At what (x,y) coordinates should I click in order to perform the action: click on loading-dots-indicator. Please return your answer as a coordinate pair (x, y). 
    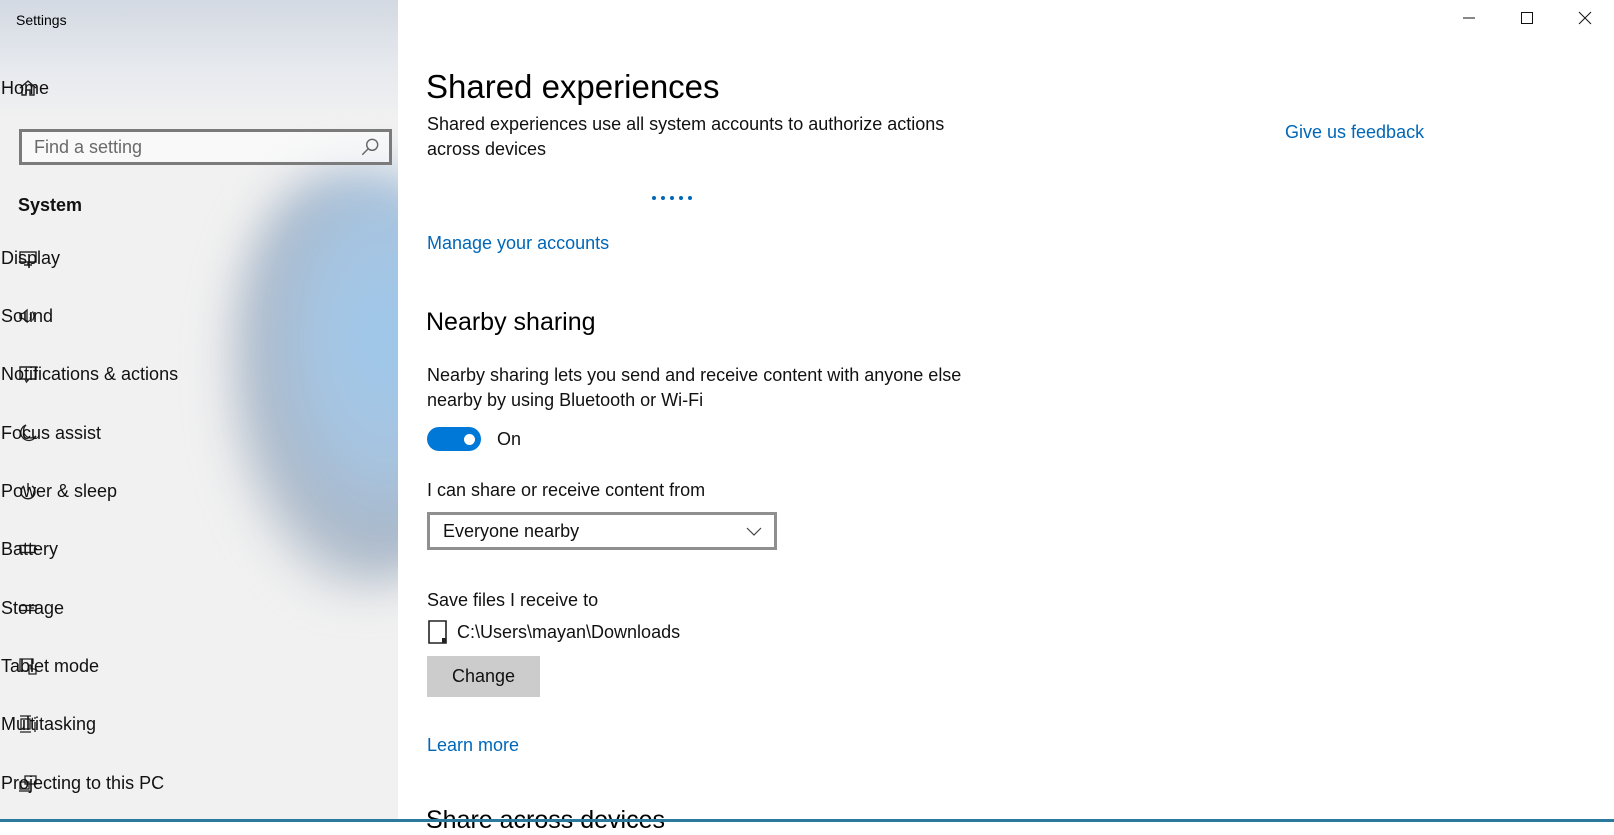
    Looking at the image, I should click on (672, 198).